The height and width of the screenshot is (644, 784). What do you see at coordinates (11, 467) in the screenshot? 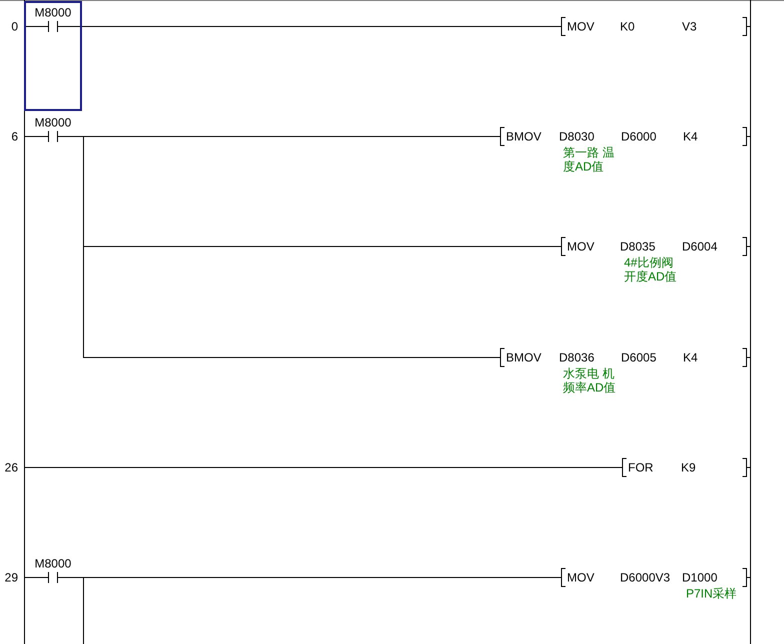
I see `step-number: 26` at bounding box center [11, 467].